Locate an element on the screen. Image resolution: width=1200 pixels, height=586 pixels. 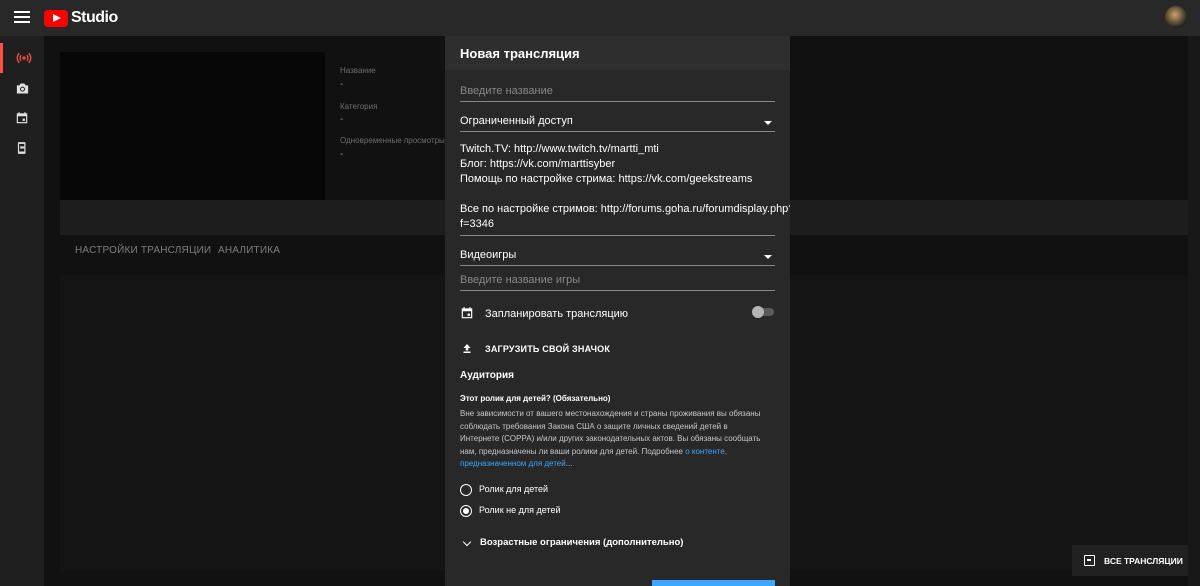
tab-analytics: АНАЛИТИКА is located at coordinates (249, 250).